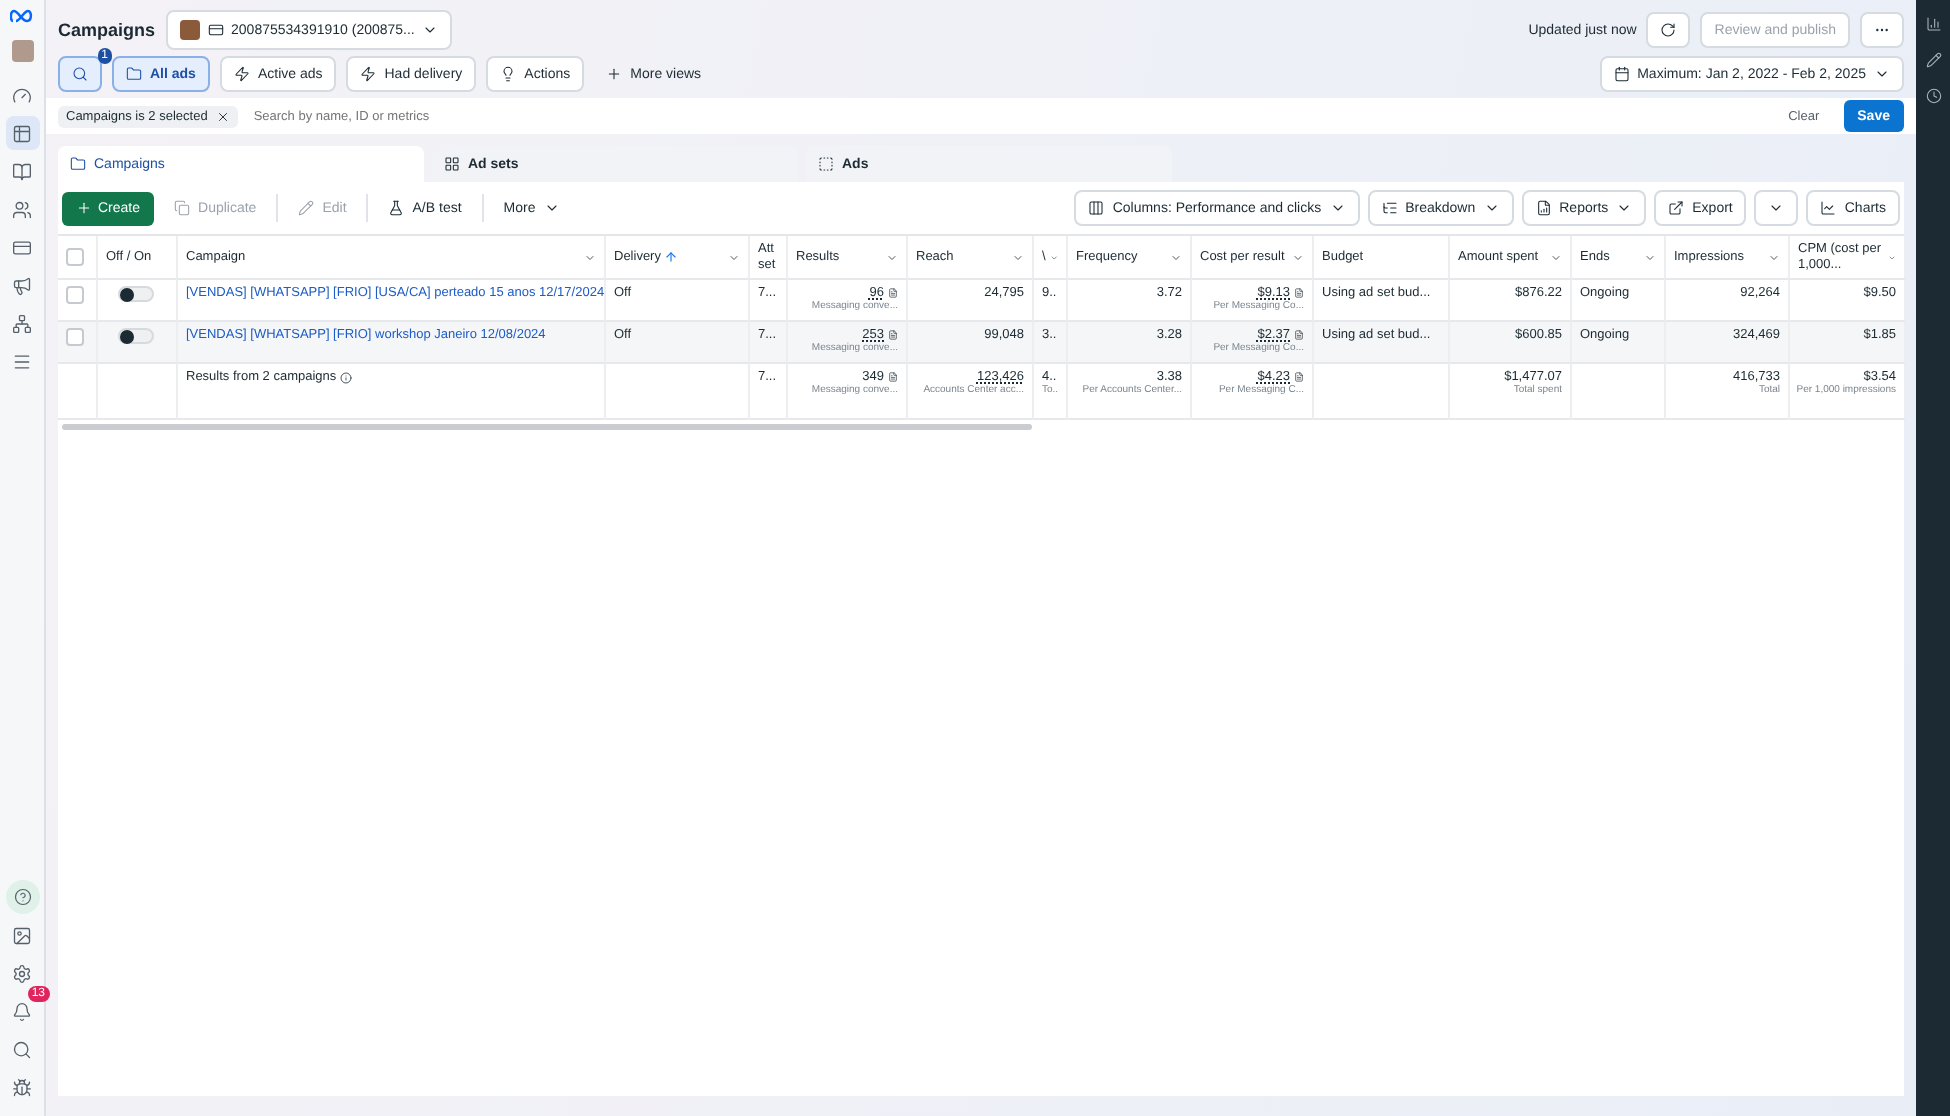 The image size is (1950, 1116). I want to click on export-icon, so click(1676, 208).